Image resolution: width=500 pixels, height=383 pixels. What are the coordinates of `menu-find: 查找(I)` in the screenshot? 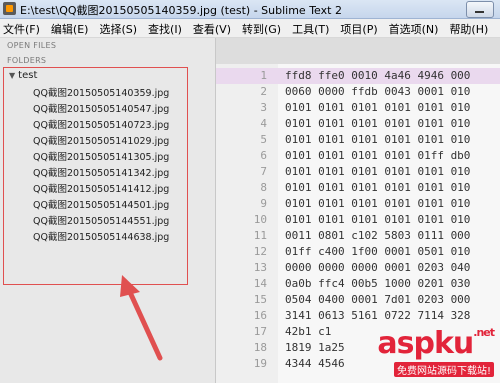 It's located at (165, 28).